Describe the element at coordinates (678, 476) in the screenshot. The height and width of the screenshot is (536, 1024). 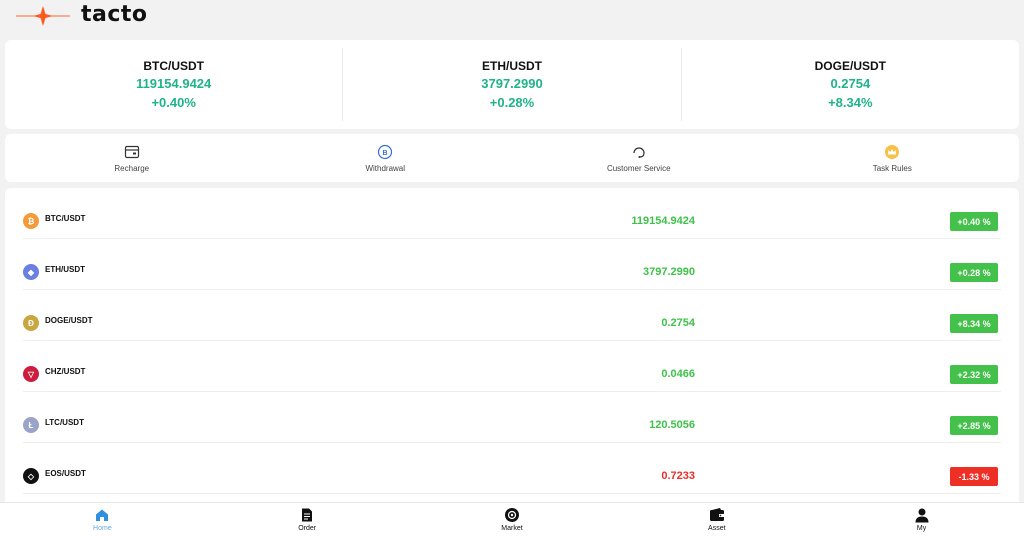
I see `market-price: 0.7233` at that location.